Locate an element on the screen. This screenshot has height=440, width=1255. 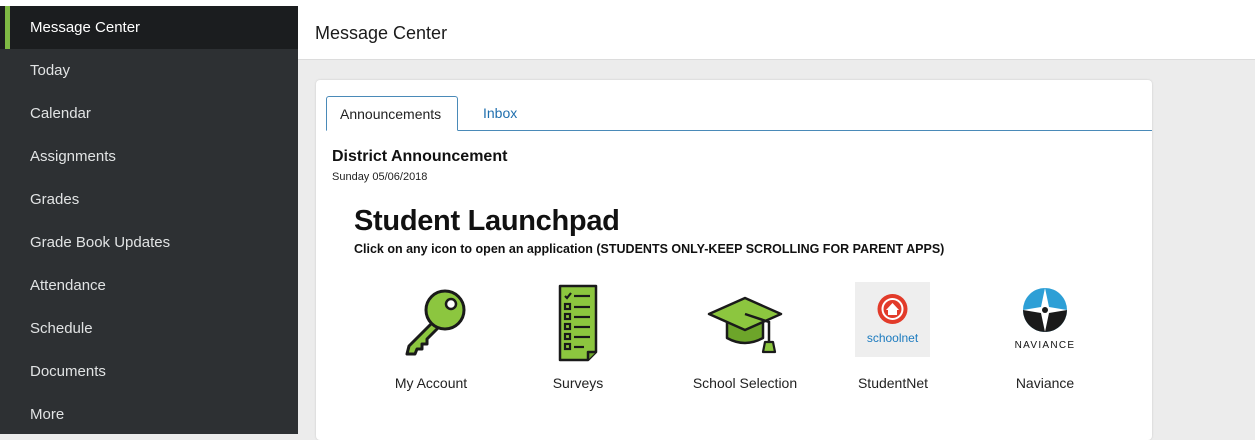
app-label: School Selection is located at coordinates (745, 383).